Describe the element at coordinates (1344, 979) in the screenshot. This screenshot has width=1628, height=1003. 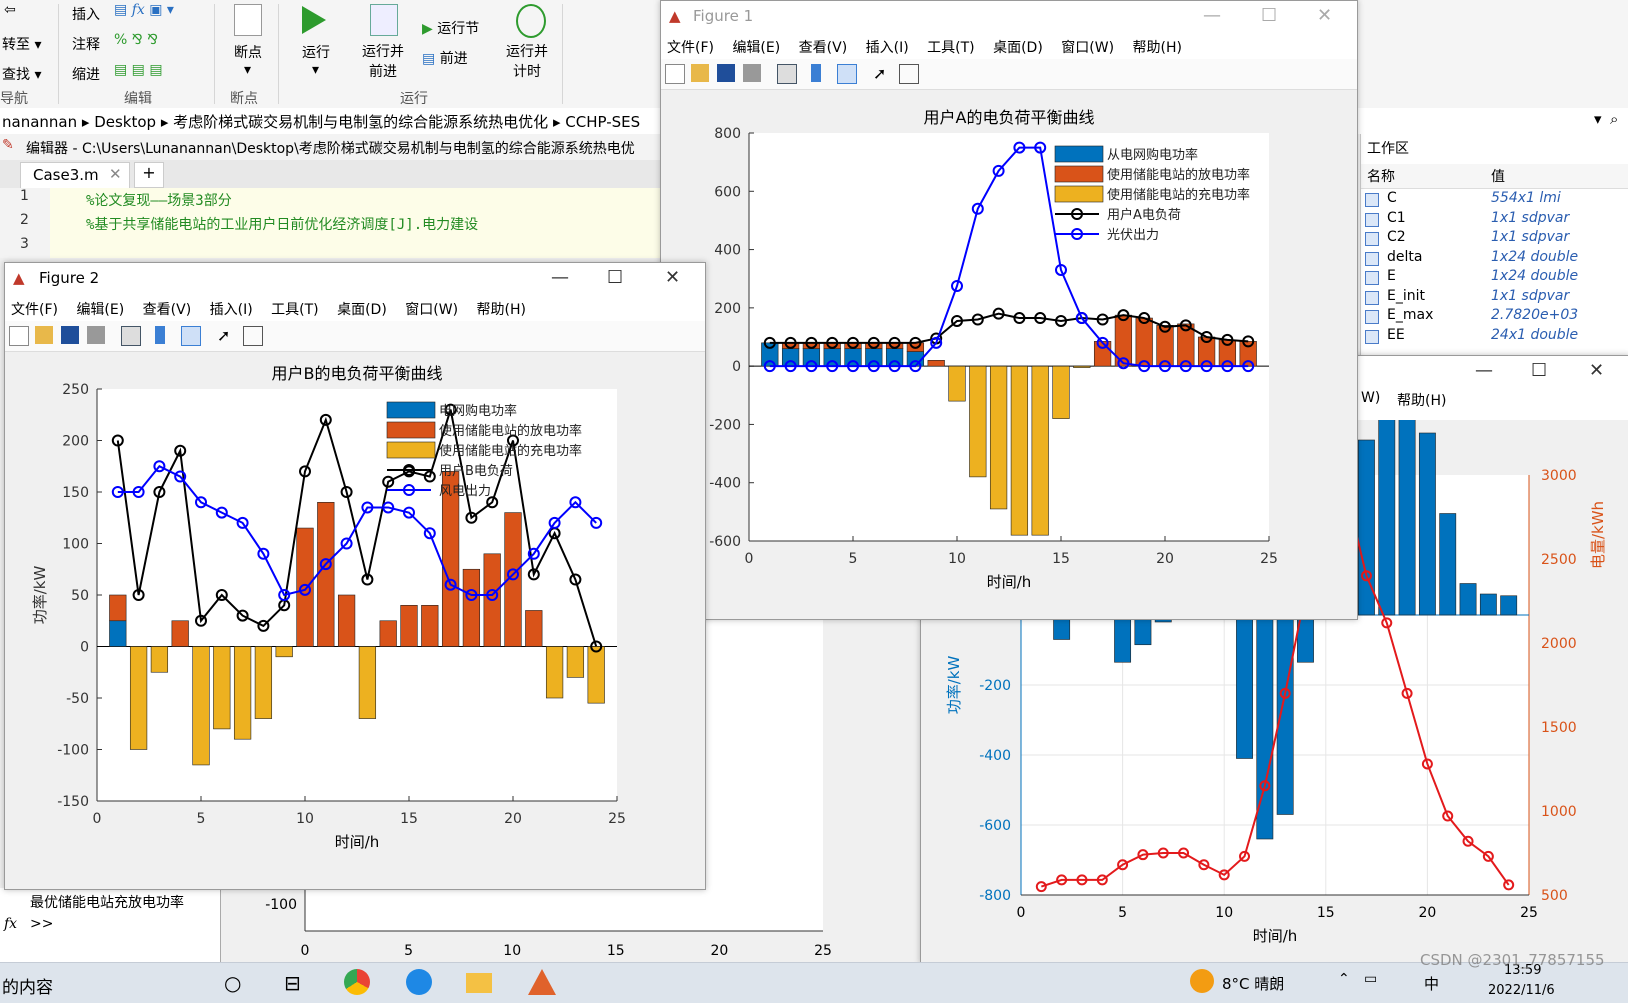
I see `chevron-up-icon: ⌃` at that location.